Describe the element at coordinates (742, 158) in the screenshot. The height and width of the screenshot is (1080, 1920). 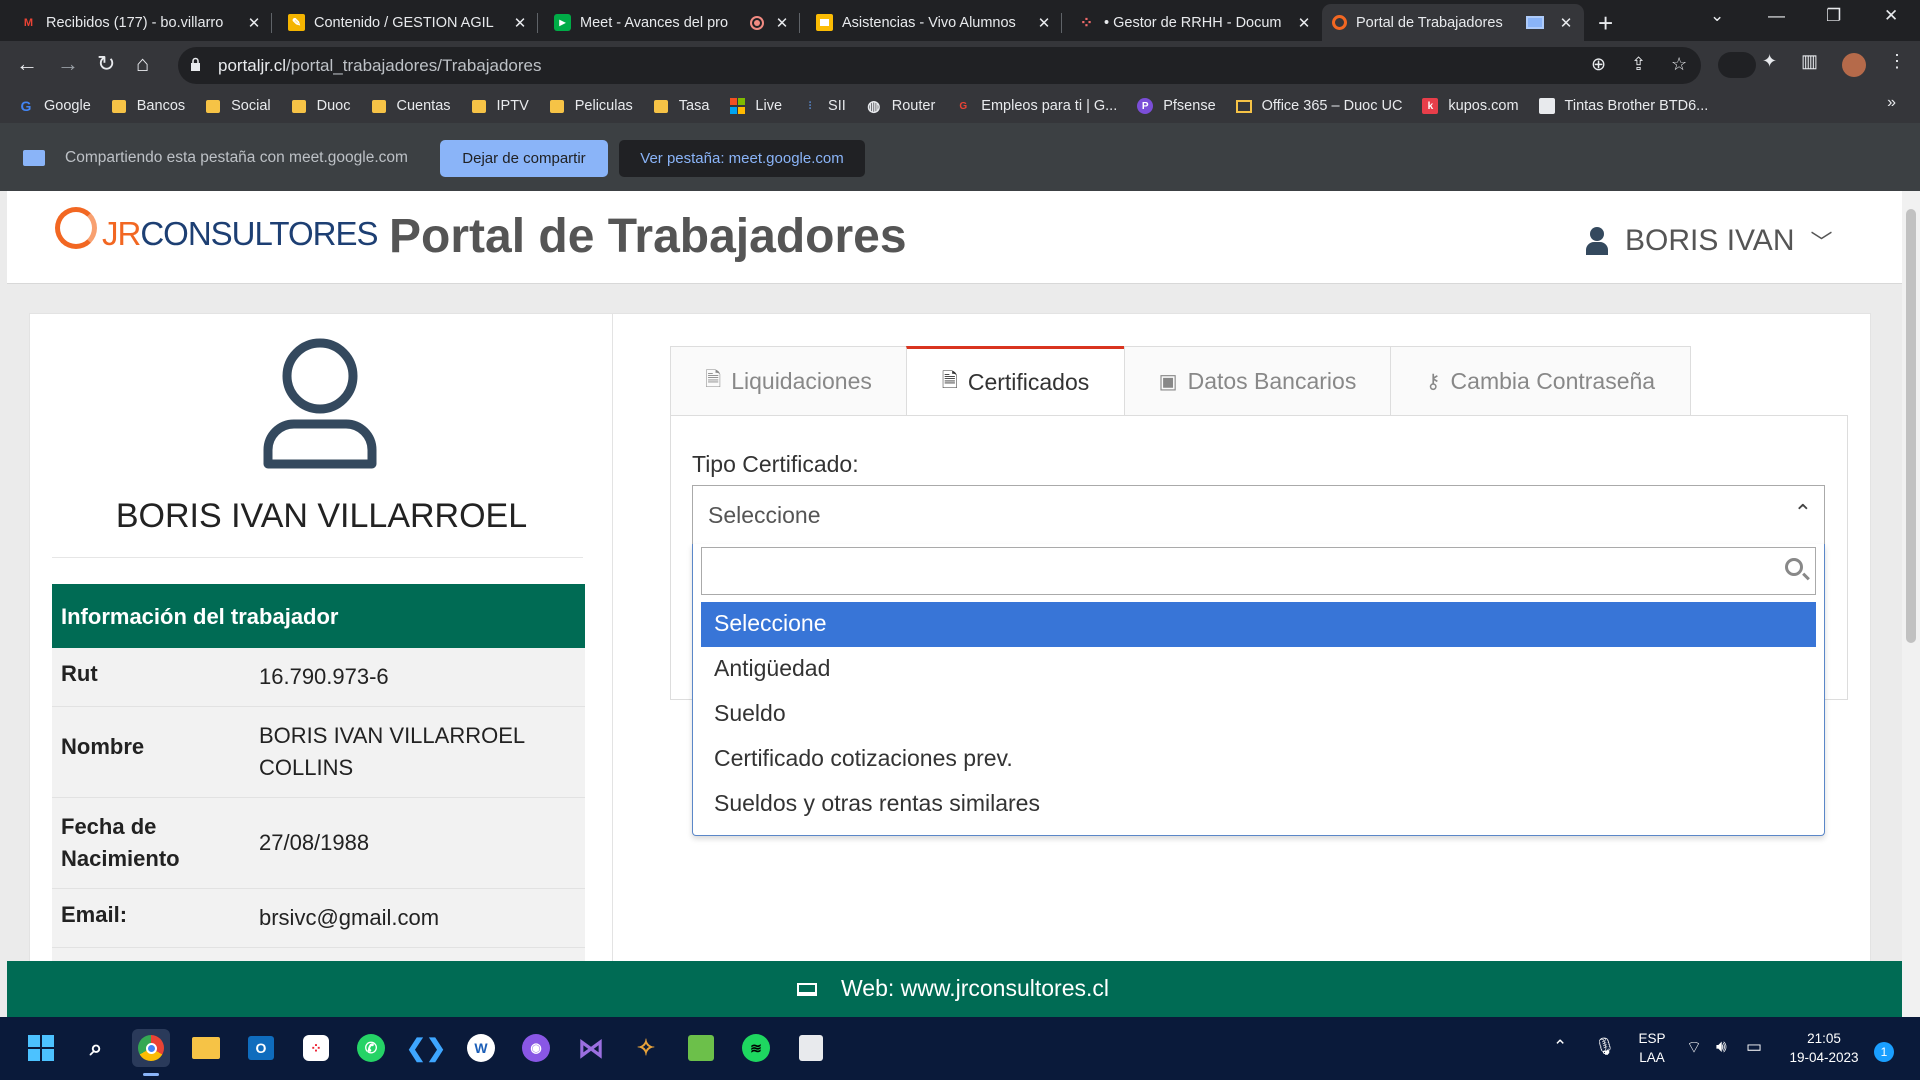
I see `view-shared-tab-button: Ver pestaña: meet.google.com` at that location.